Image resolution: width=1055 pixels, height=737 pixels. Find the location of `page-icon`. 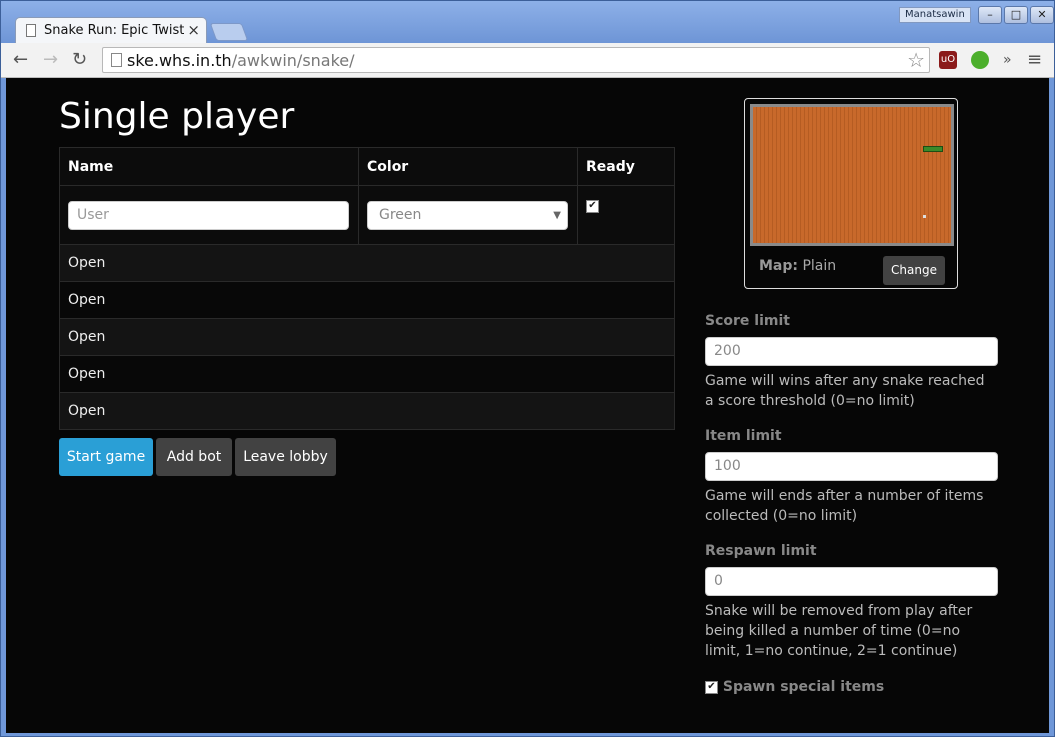

page-icon is located at coordinates (116, 60).